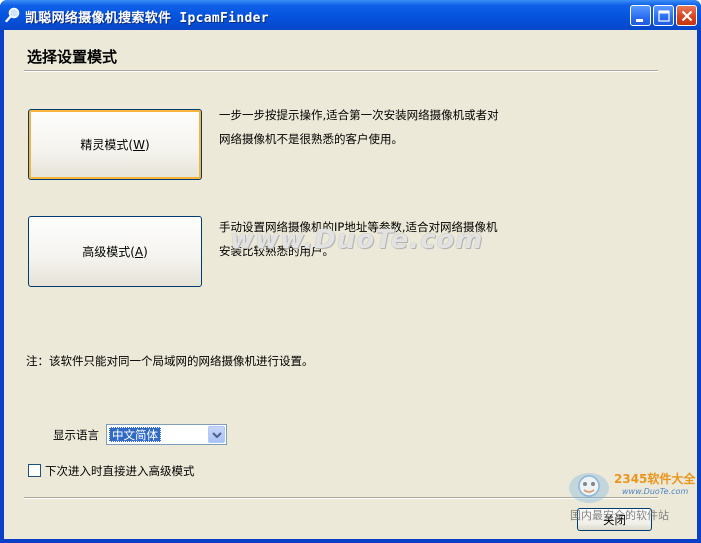  What do you see at coordinates (12, 15) in the screenshot?
I see `magnifier-icon` at bounding box center [12, 15].